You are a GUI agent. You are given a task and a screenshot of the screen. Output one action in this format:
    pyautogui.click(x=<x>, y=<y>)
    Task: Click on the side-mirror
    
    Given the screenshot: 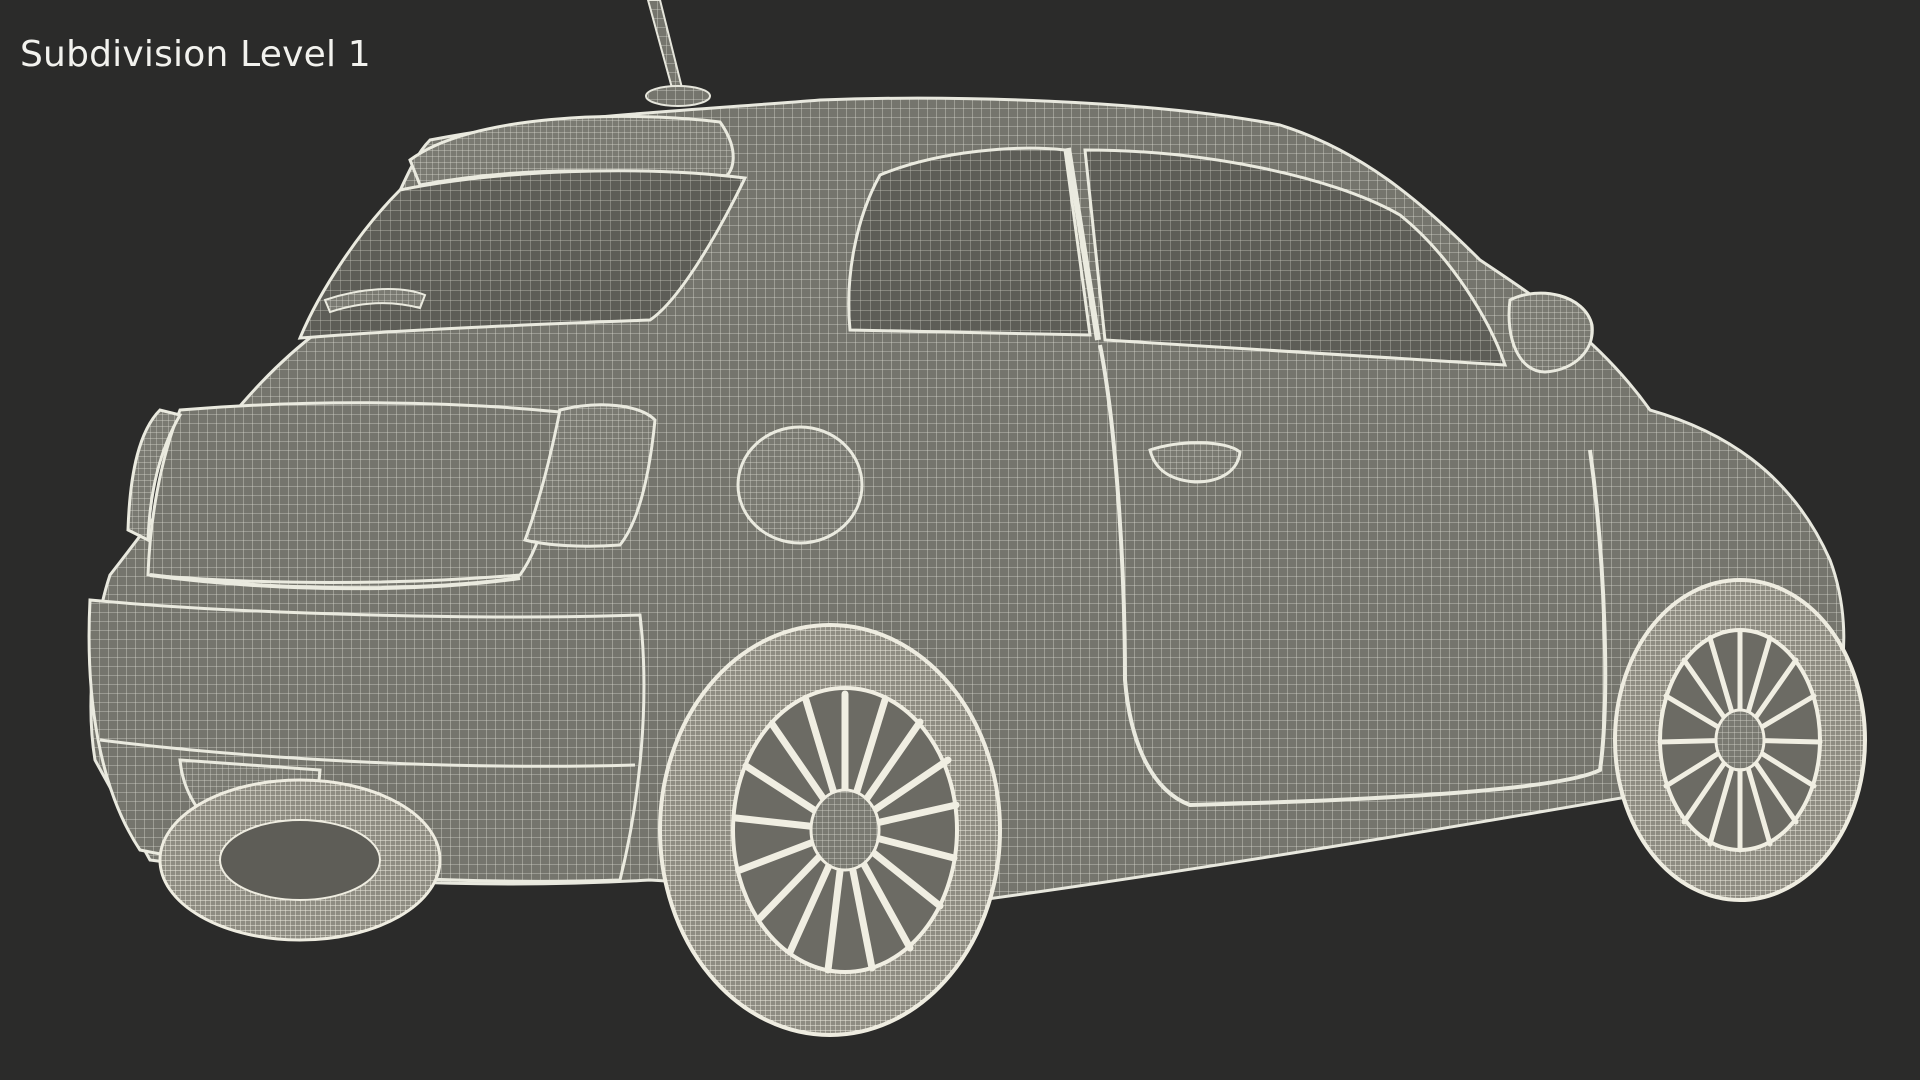 What is the action you would take?
    pyautogui.click(x=1550, y=332)
    